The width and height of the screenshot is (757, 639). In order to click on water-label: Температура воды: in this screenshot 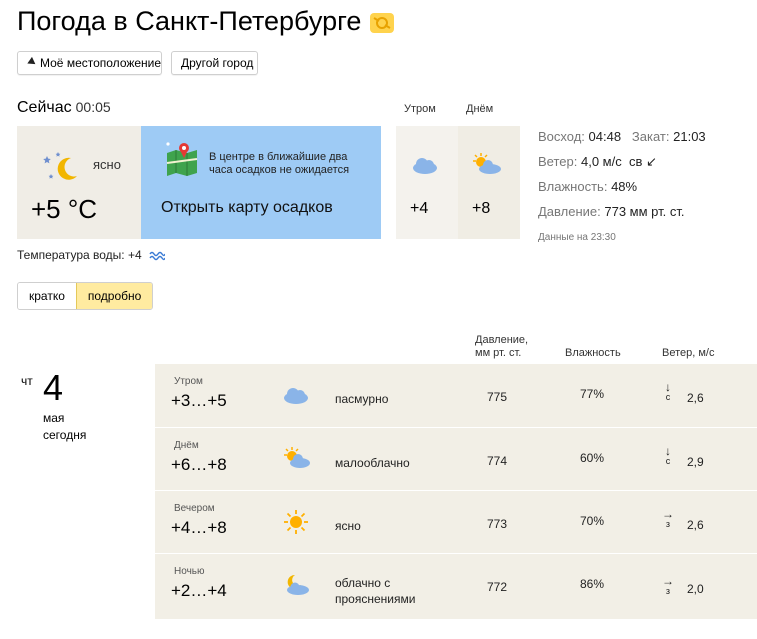, I will do `click(71, 255)`.